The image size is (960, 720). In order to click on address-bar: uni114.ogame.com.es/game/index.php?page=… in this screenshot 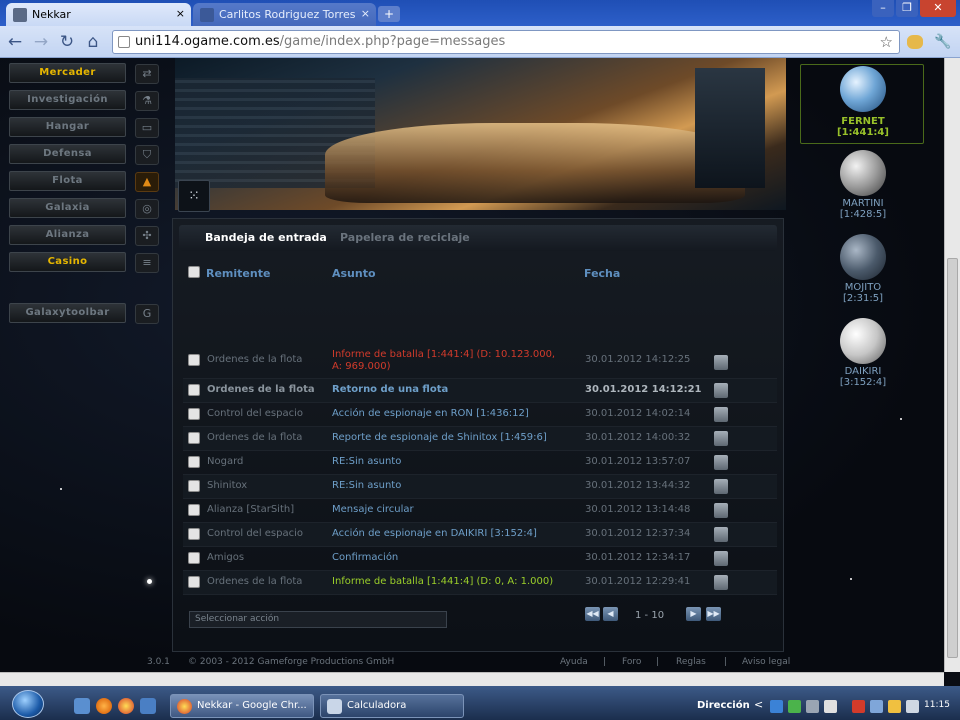, I will do `click(506, 42)`.